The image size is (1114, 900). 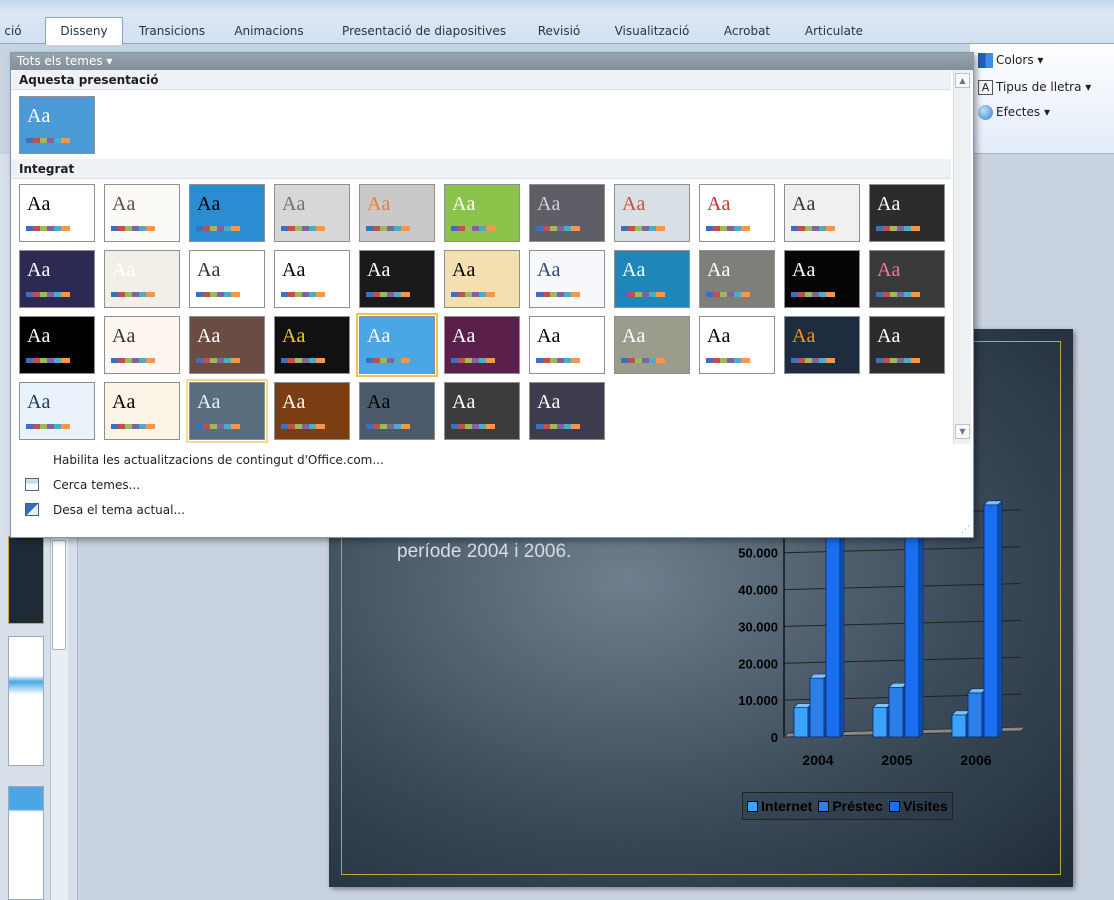 What do you see at coordinates (57, 125) in the screenshot?
I see `current-theme-thumbnail: Aa` at bounding box center [57, 125].